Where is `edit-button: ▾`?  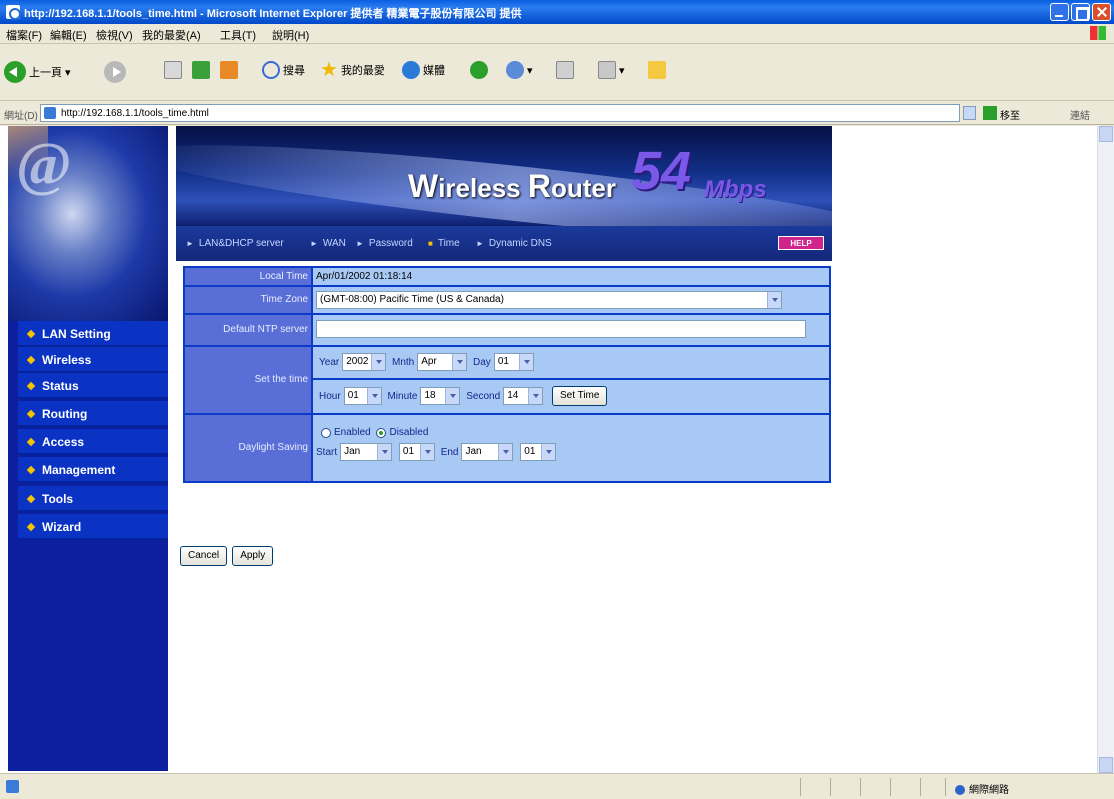 edit-button: ▾ is located at coordinates (611, 70).